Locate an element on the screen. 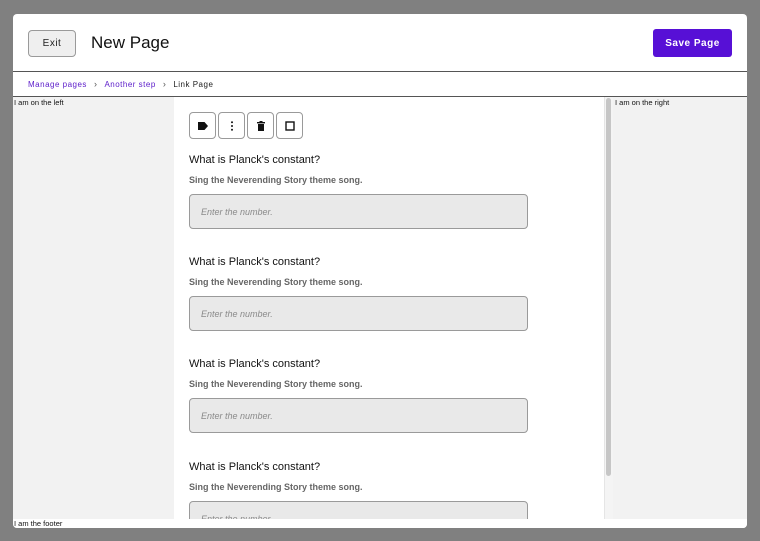 This screenshot has width=760, height=541. question-toolbar is located at coordinates (246, 125).